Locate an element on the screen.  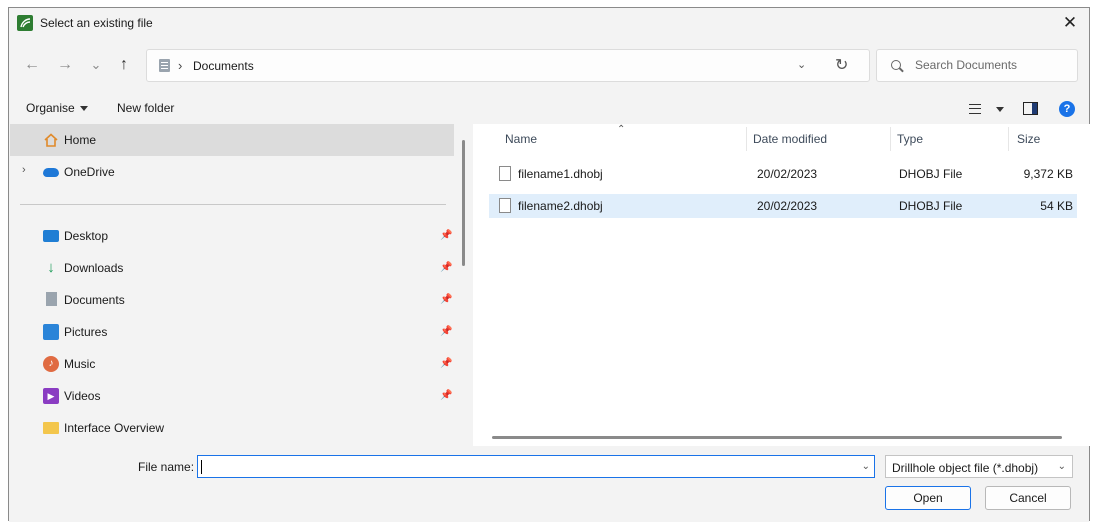
open-button: Open is located at coordinates (928, 498).